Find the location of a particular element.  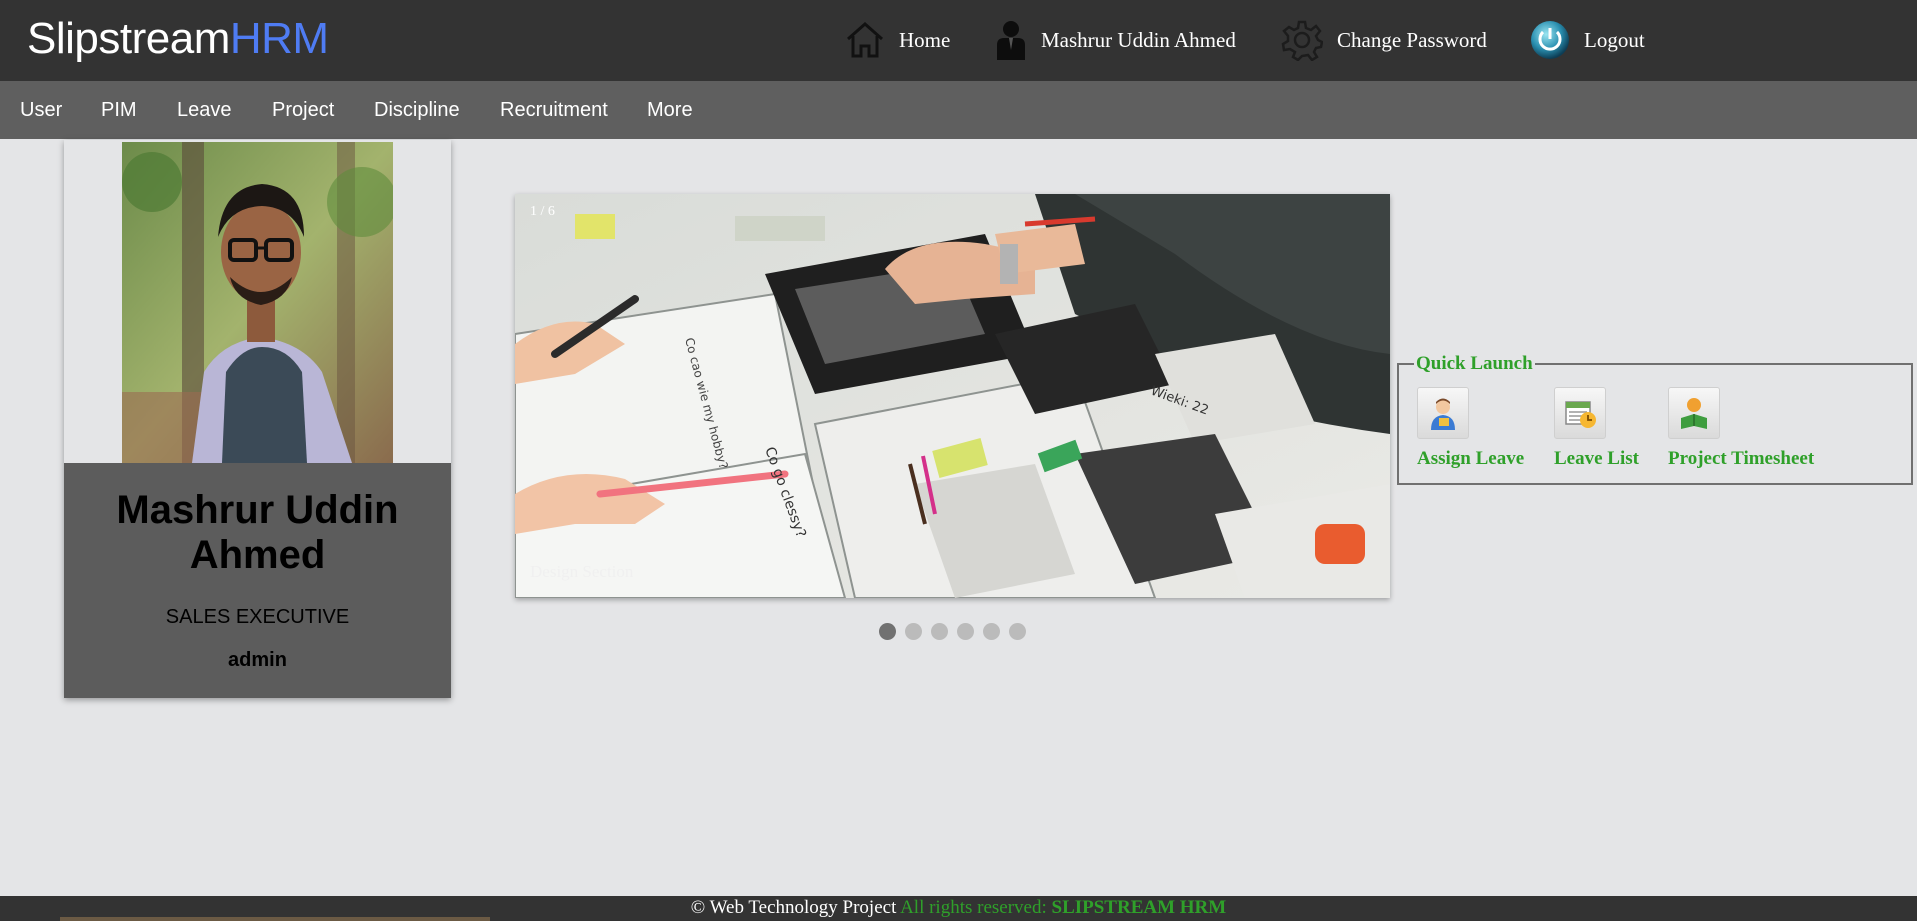

user-label: Mashrur Uddin Ahmed is located at coordinates (1138, 39).